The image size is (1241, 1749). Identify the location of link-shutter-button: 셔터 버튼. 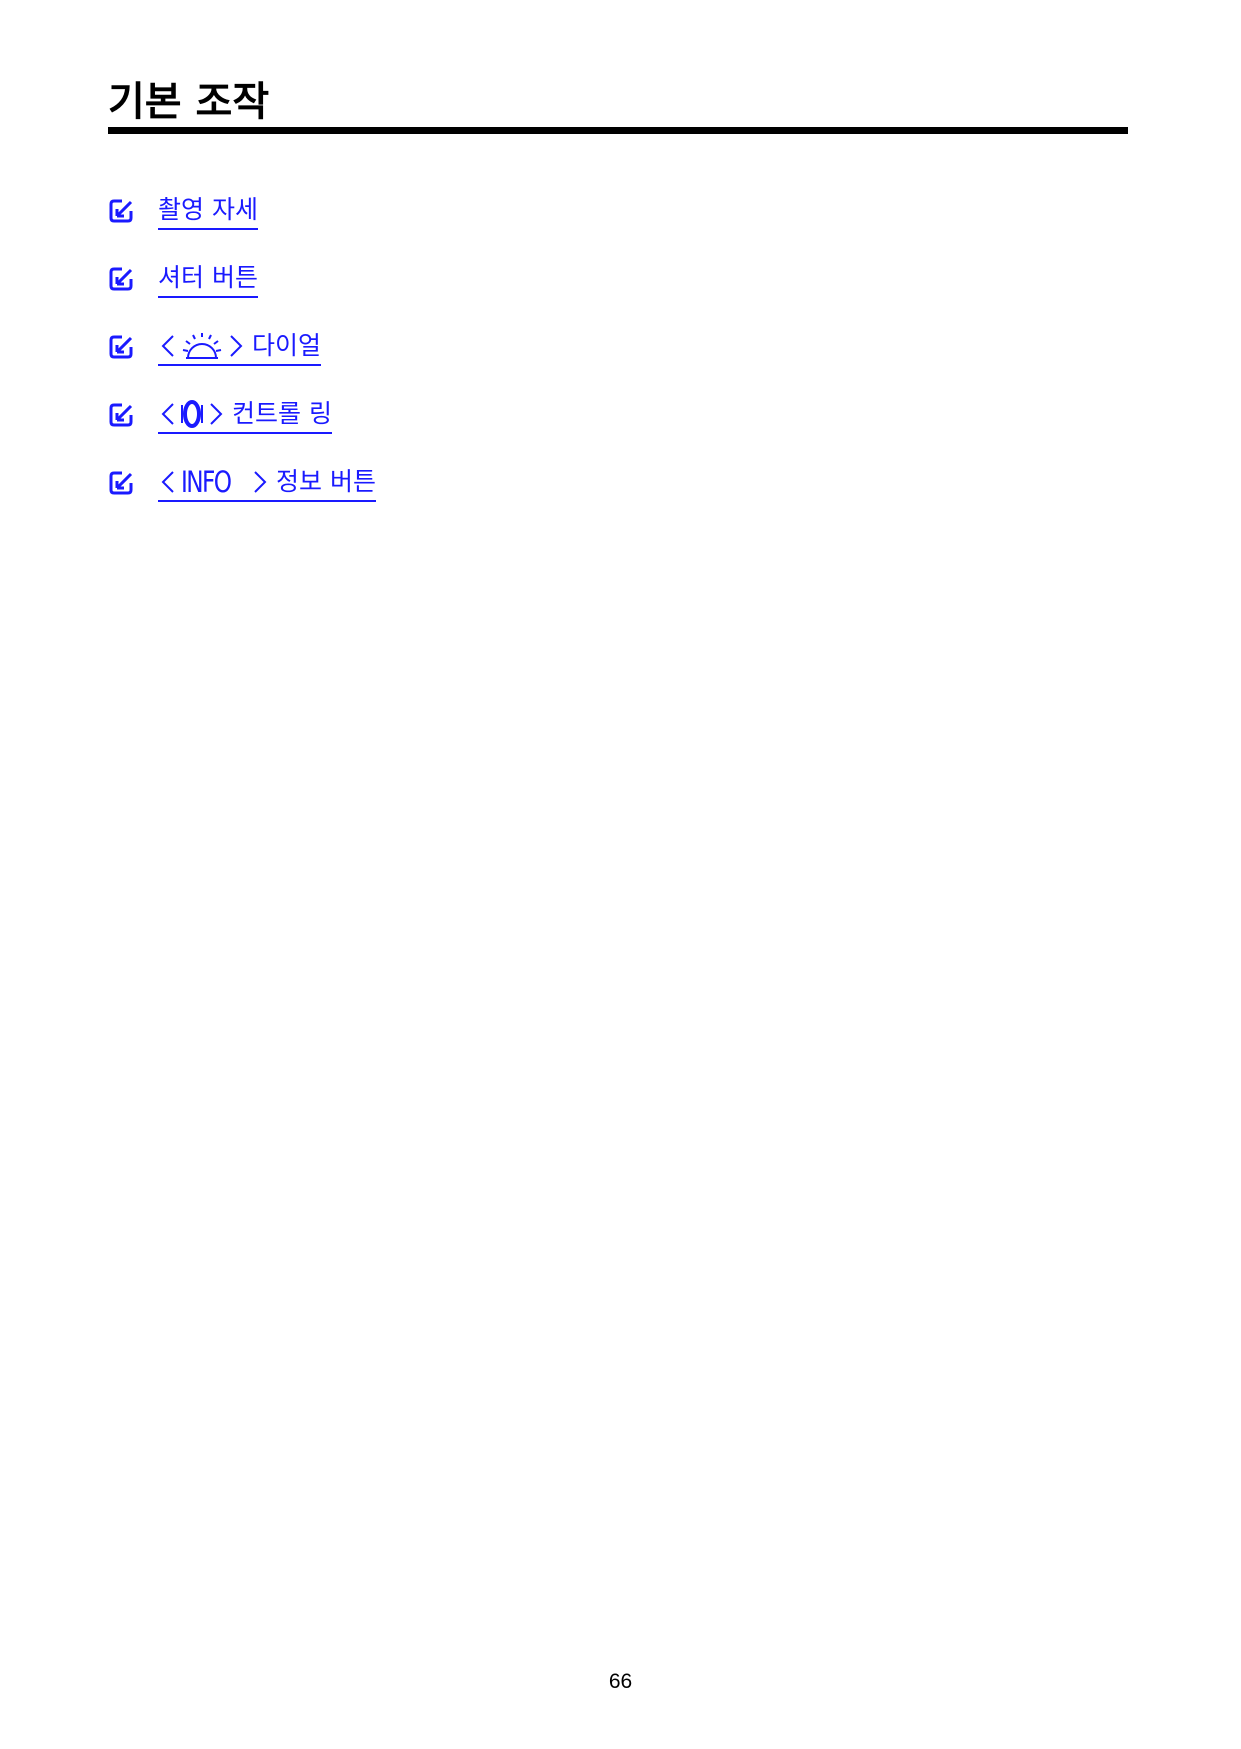
(208, 279).